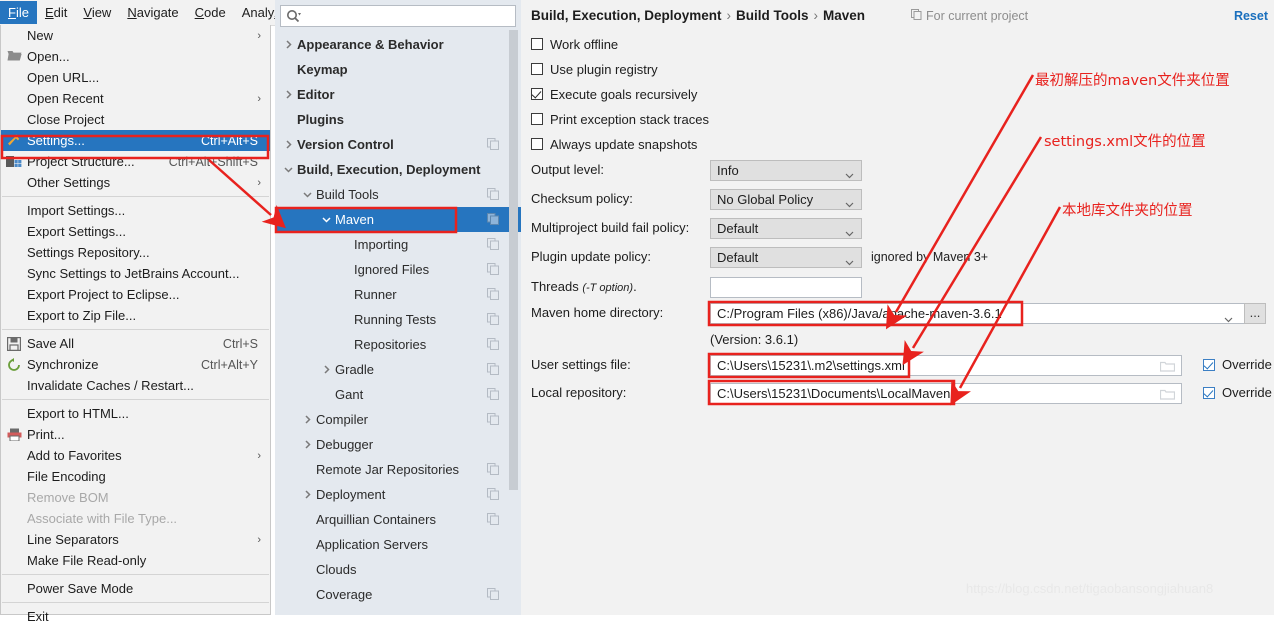  What do you see at coordinates (1237, 364) in the screenshot?
I see `user-settings-override: Override` at bounding box center [1237, 364].